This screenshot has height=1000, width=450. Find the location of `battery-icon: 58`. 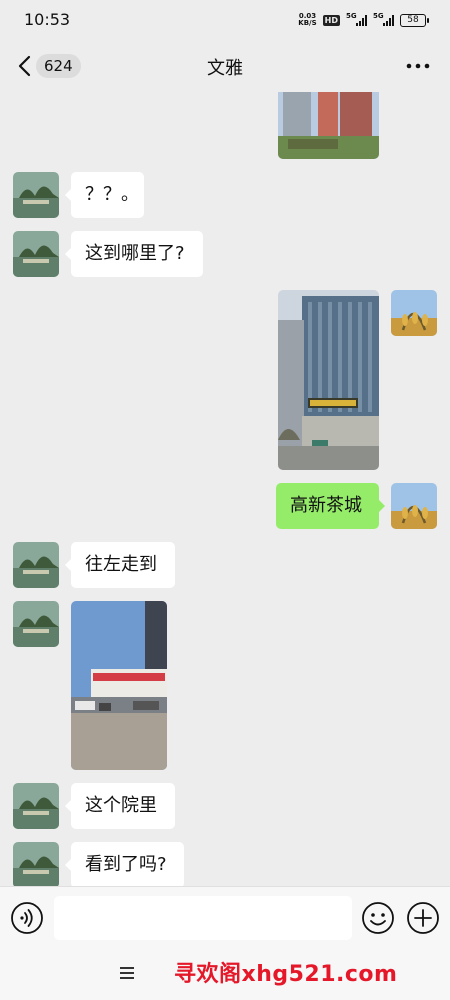

battery-icon: 58 is located at coordinates (414, 20).